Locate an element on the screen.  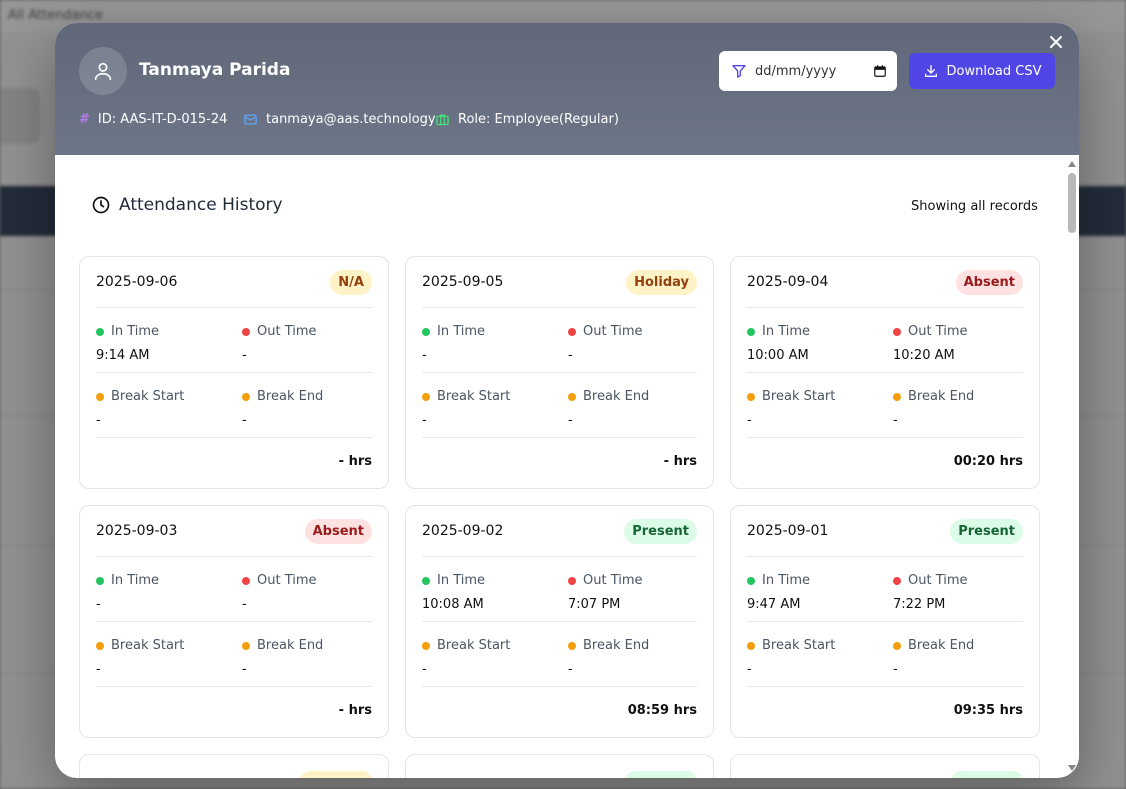
status-badge: Holiday is located at coordinates (661, 282).